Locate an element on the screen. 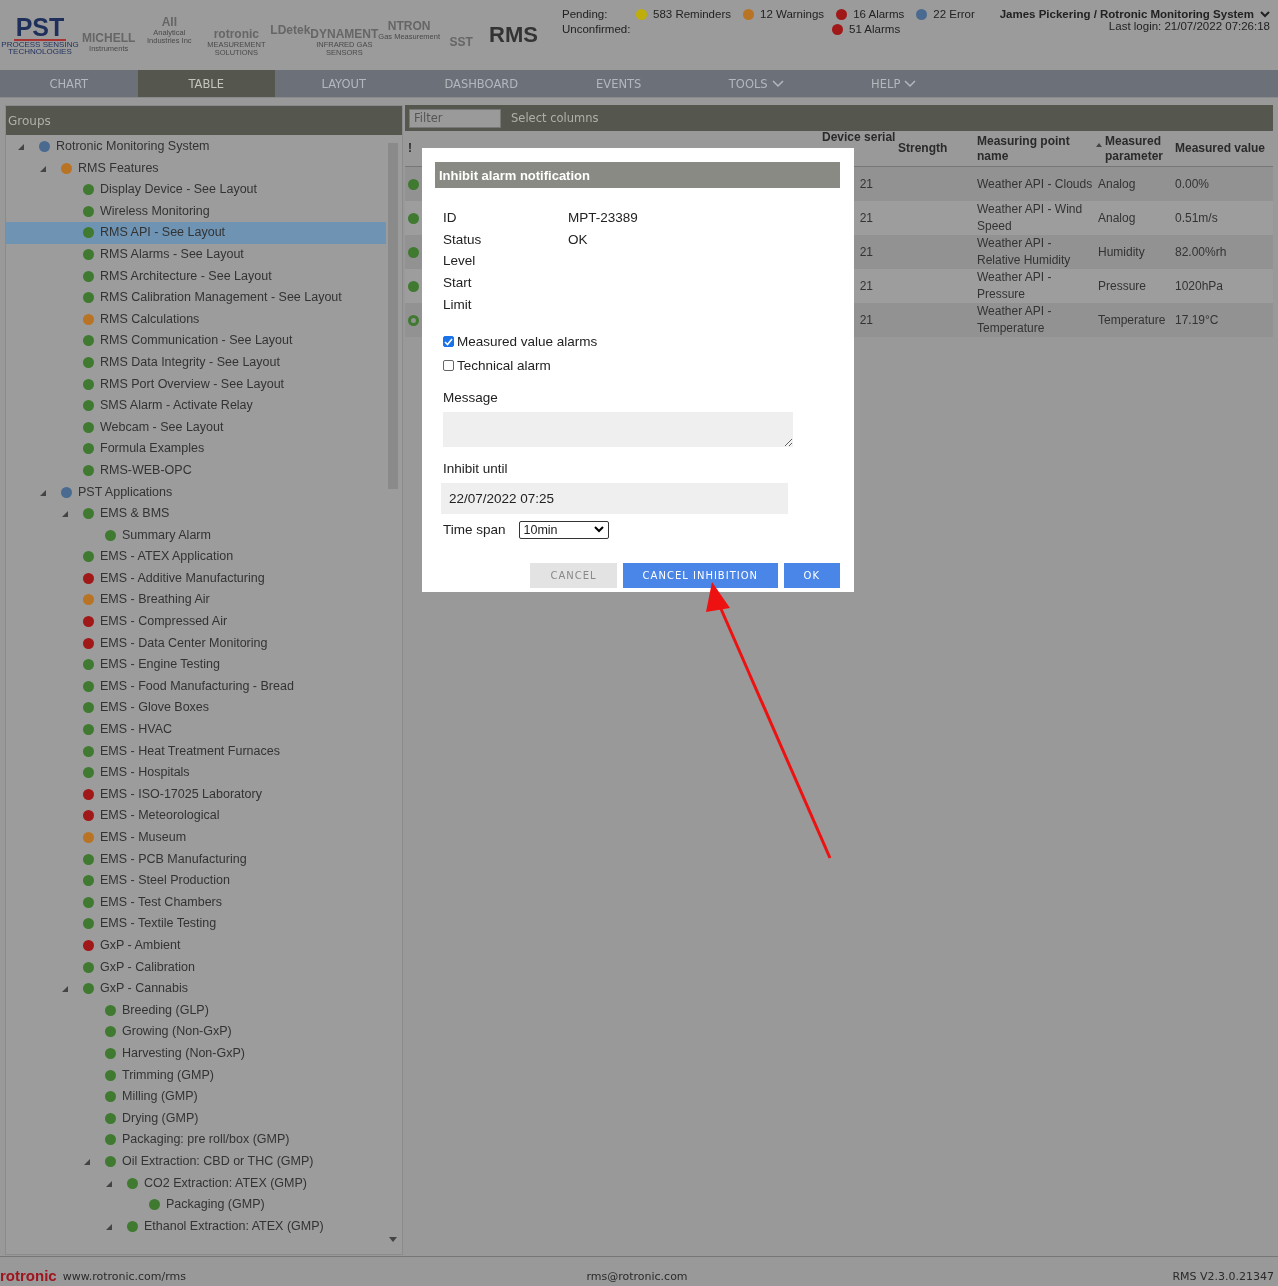 This screenshot has width=1278, height=1286. status-count: 22 Error is located at coordinates (954, 14).